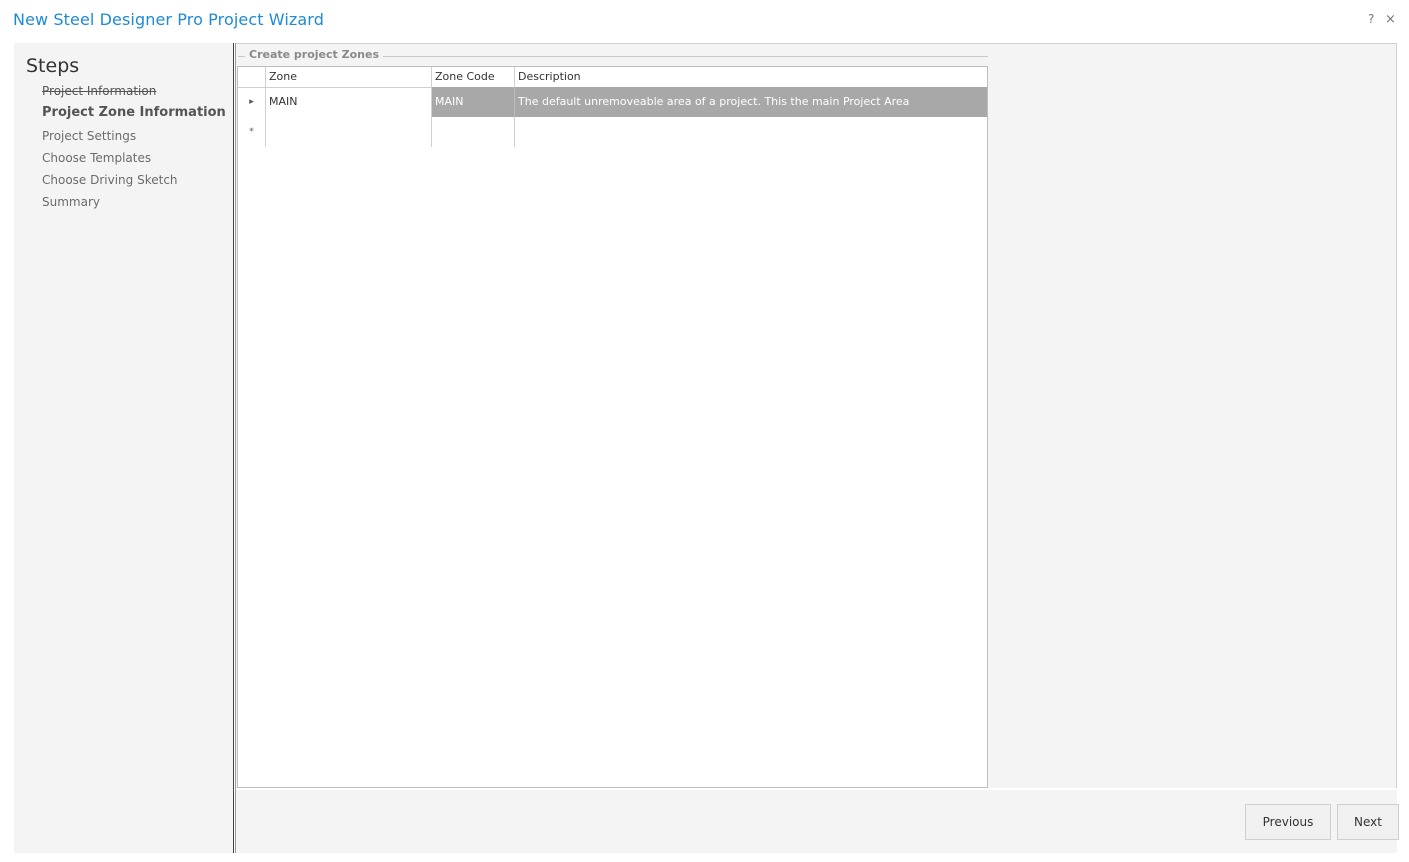 This screenshot has height=862, width=1409. Describe the element at coordinates (751, 77) in the screenshot. I see `column-header-description: Description` at that location.